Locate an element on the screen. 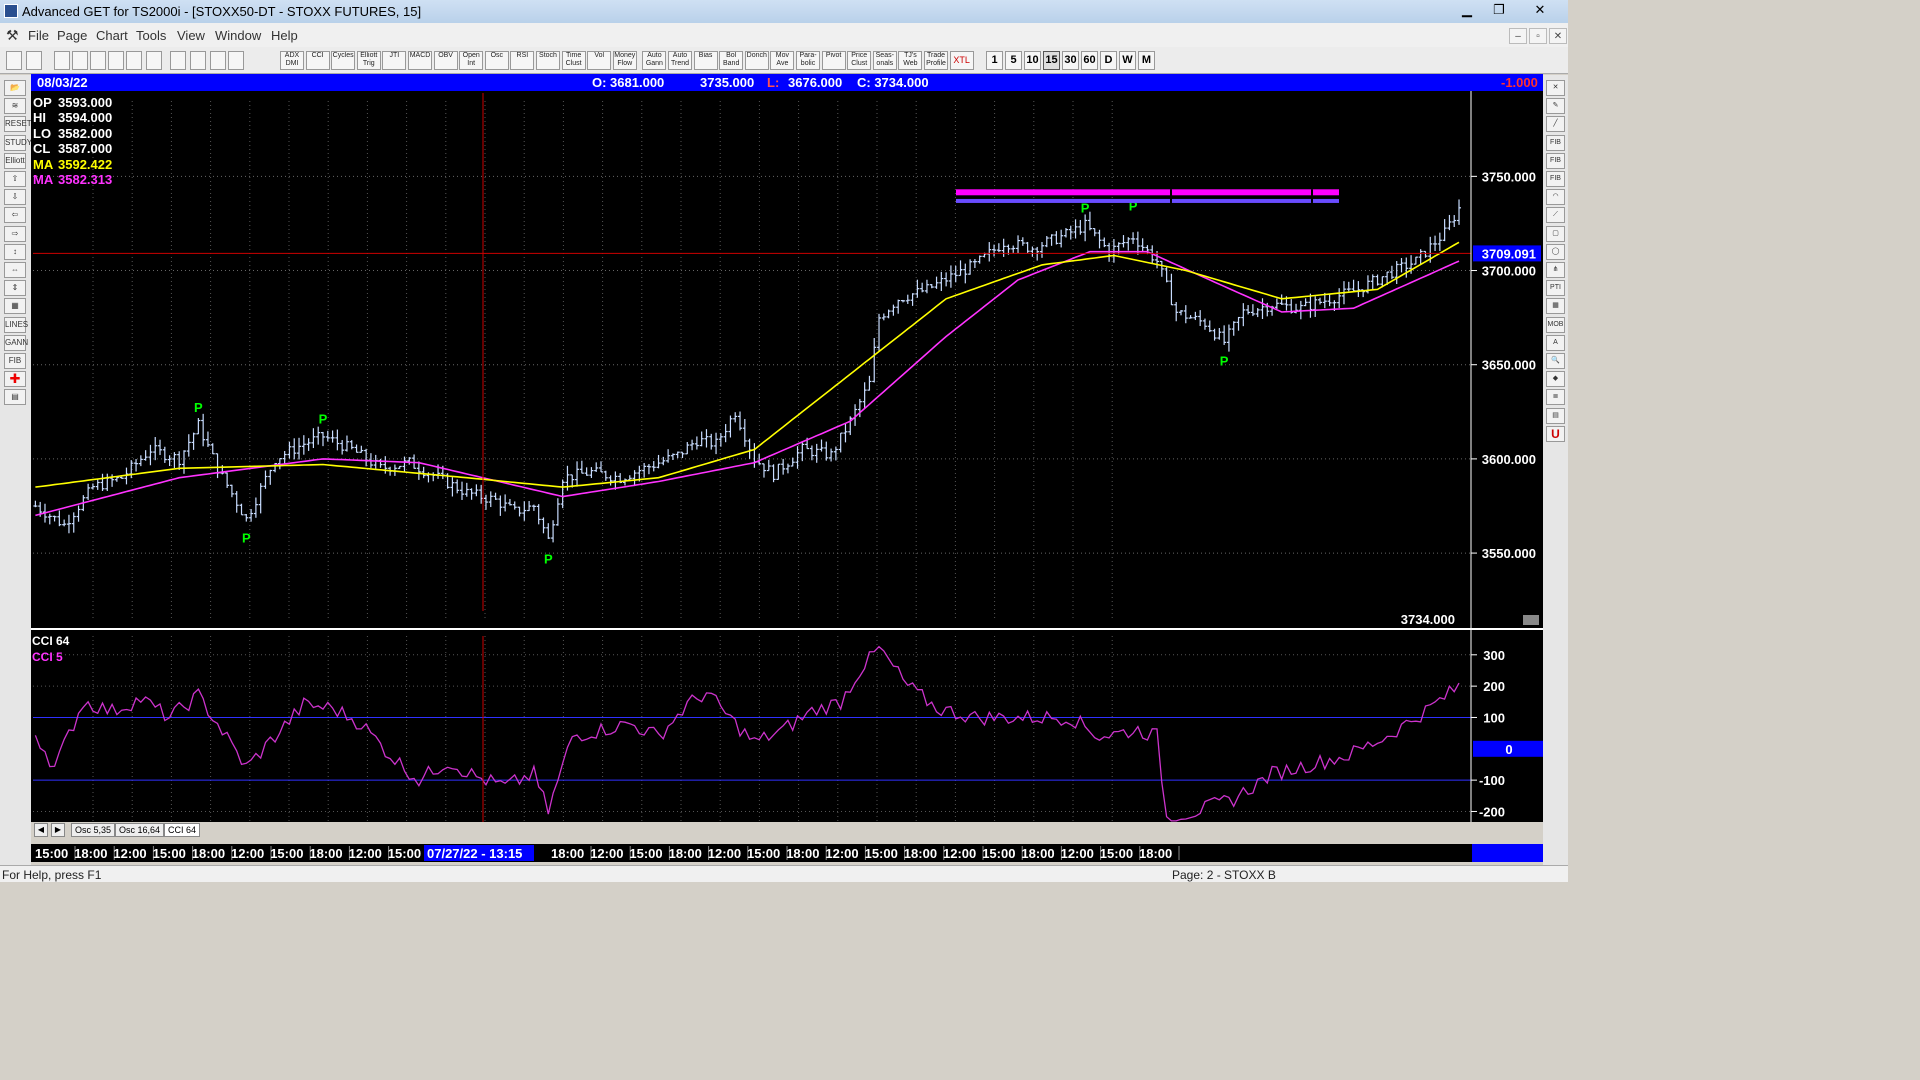  menu-view: View is located at coordinates (191, 35).